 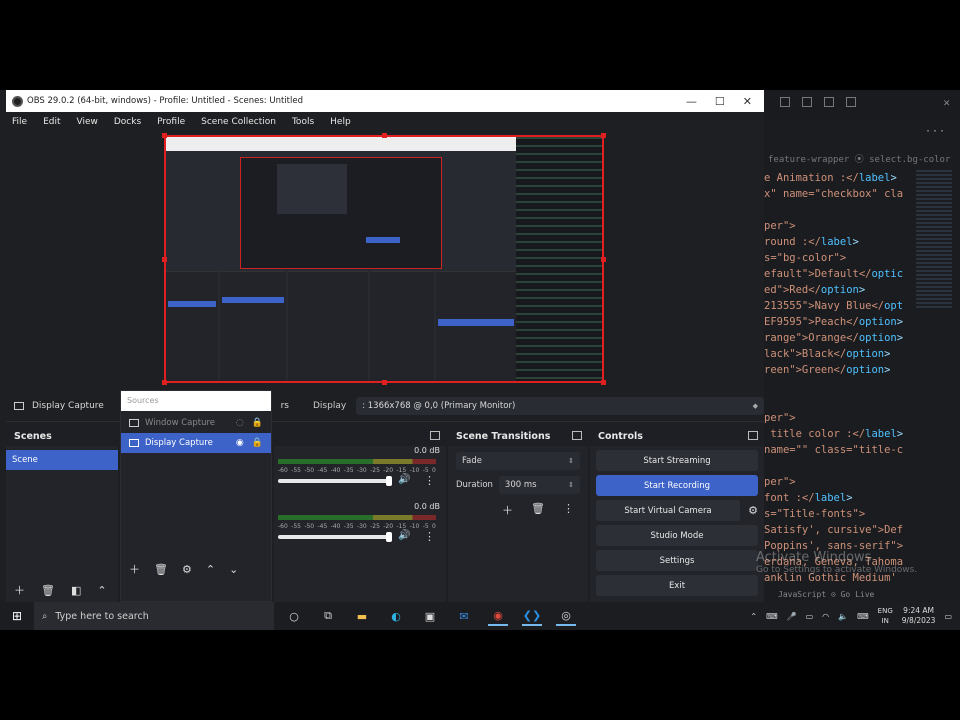 I want to click on start-streaming-button: Start Streaming, so click(x=677, y=460).